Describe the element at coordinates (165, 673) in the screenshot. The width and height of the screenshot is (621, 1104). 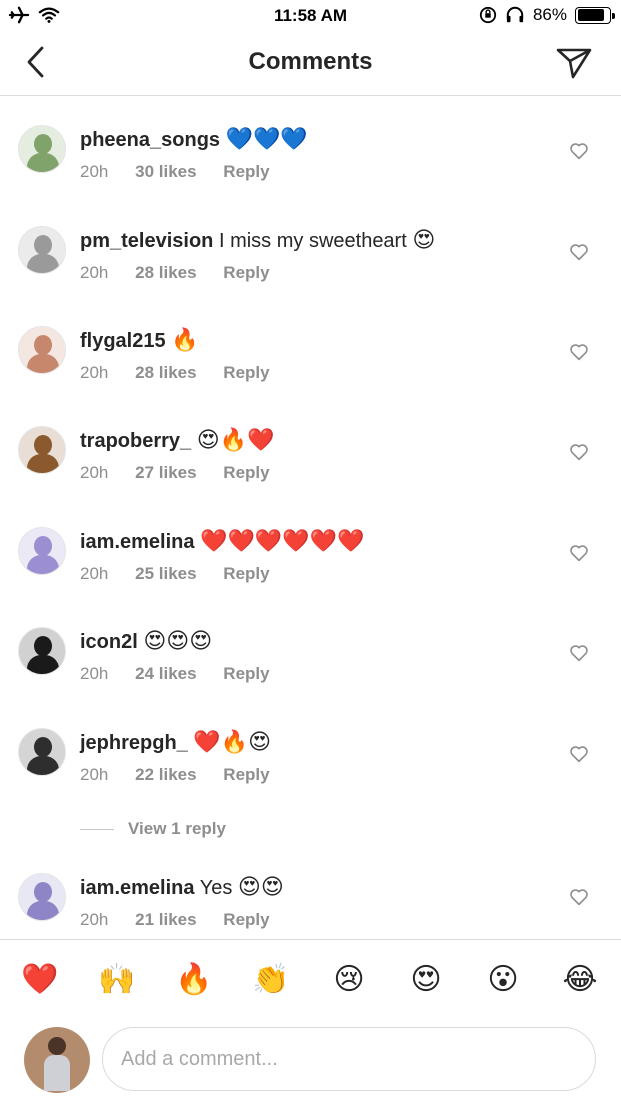
I see `comment-likes: 24 likes` at that location.